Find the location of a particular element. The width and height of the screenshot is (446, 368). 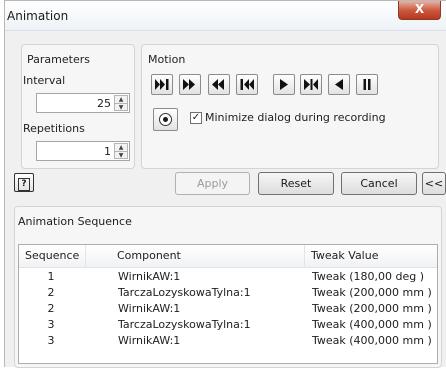

skip-to-start-button is located at coordinates (247, 84).